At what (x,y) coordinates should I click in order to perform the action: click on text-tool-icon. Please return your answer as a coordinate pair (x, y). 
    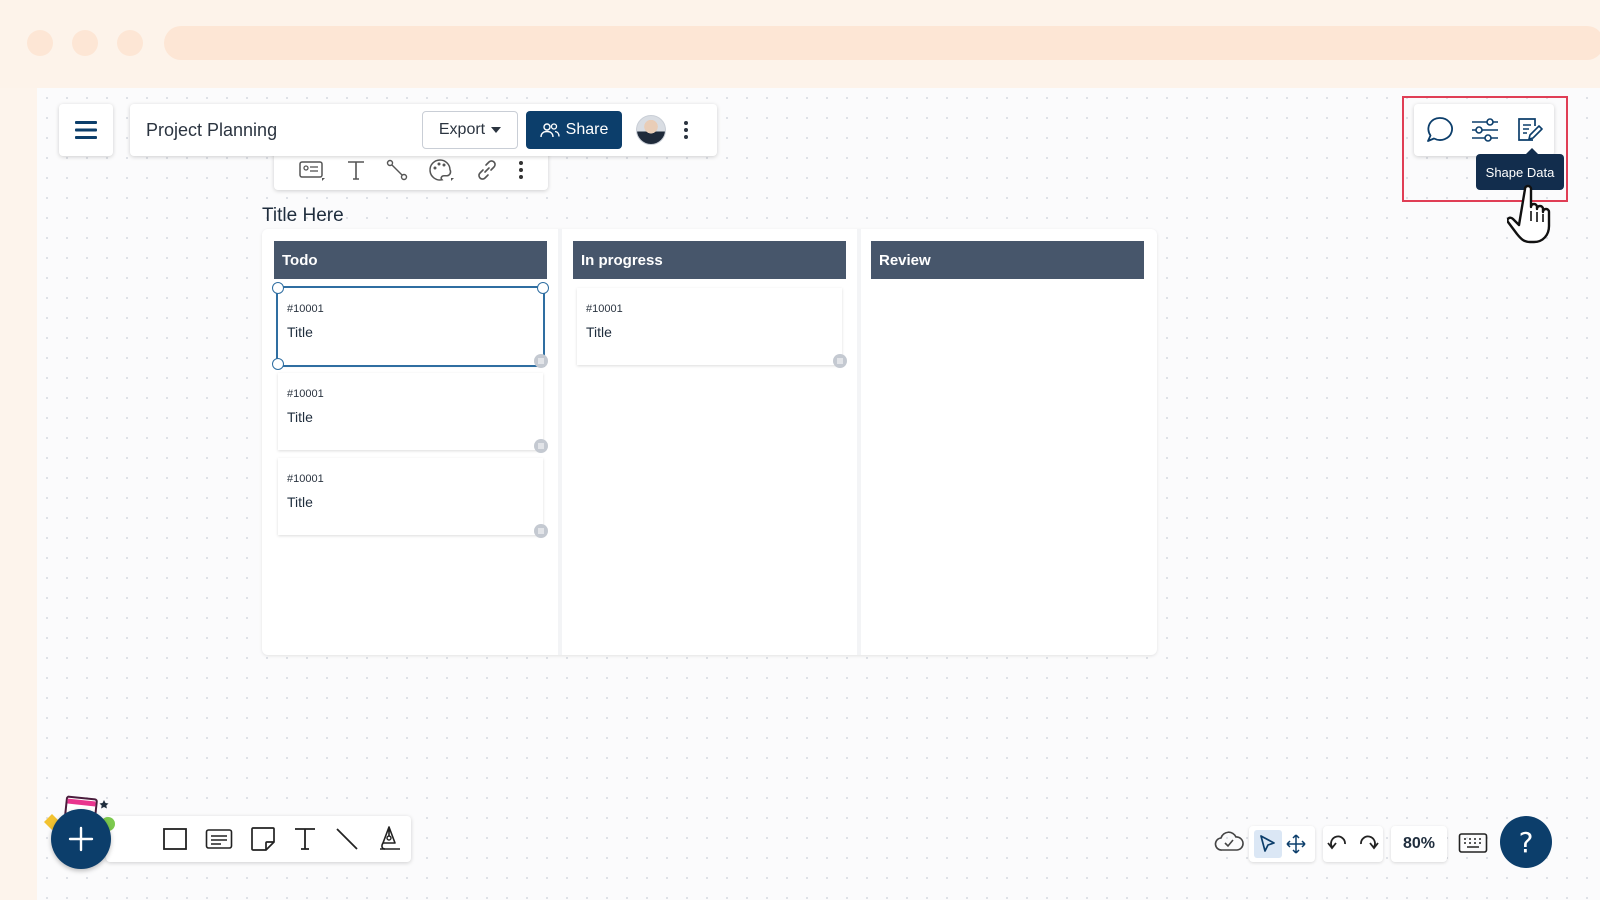
    Looking at the image, I should click on (305, 839).